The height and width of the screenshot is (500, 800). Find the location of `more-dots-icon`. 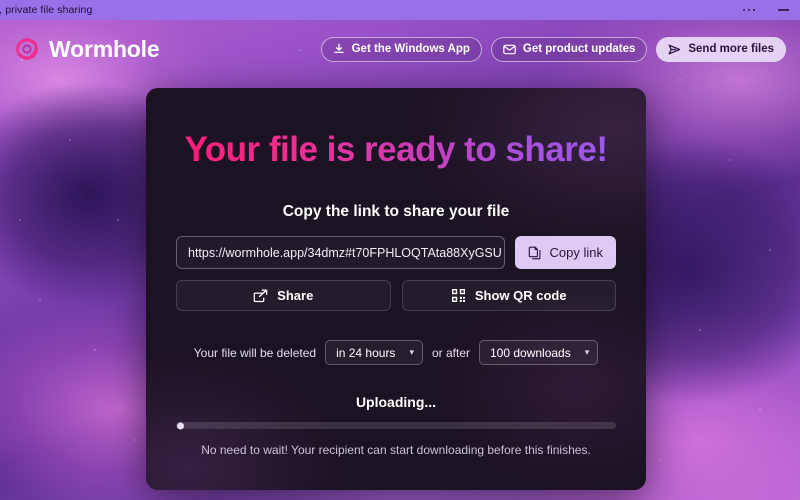

more-dots-icon is located at coordinates (749, 10).